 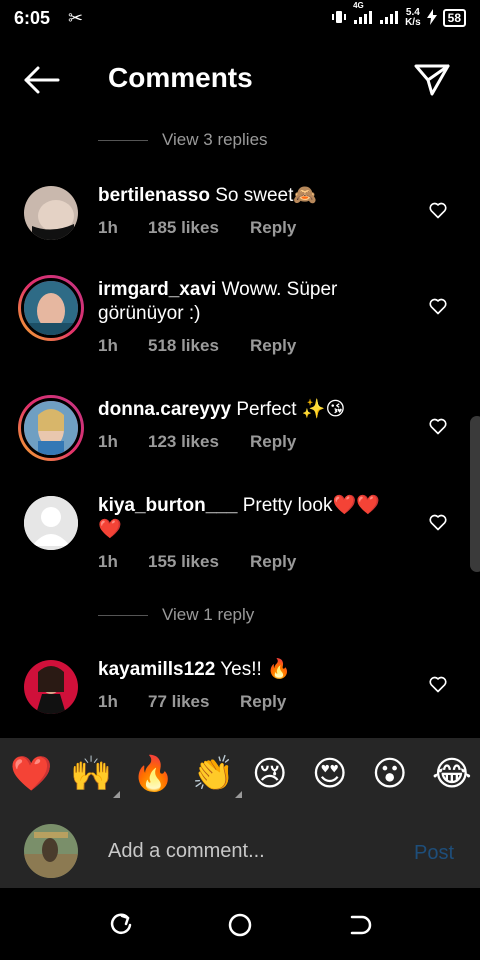 What do you see at coordinates (76, 17) in the screenshot?
I see `scissors-icon: ✂` at bounding box center [76, 17].